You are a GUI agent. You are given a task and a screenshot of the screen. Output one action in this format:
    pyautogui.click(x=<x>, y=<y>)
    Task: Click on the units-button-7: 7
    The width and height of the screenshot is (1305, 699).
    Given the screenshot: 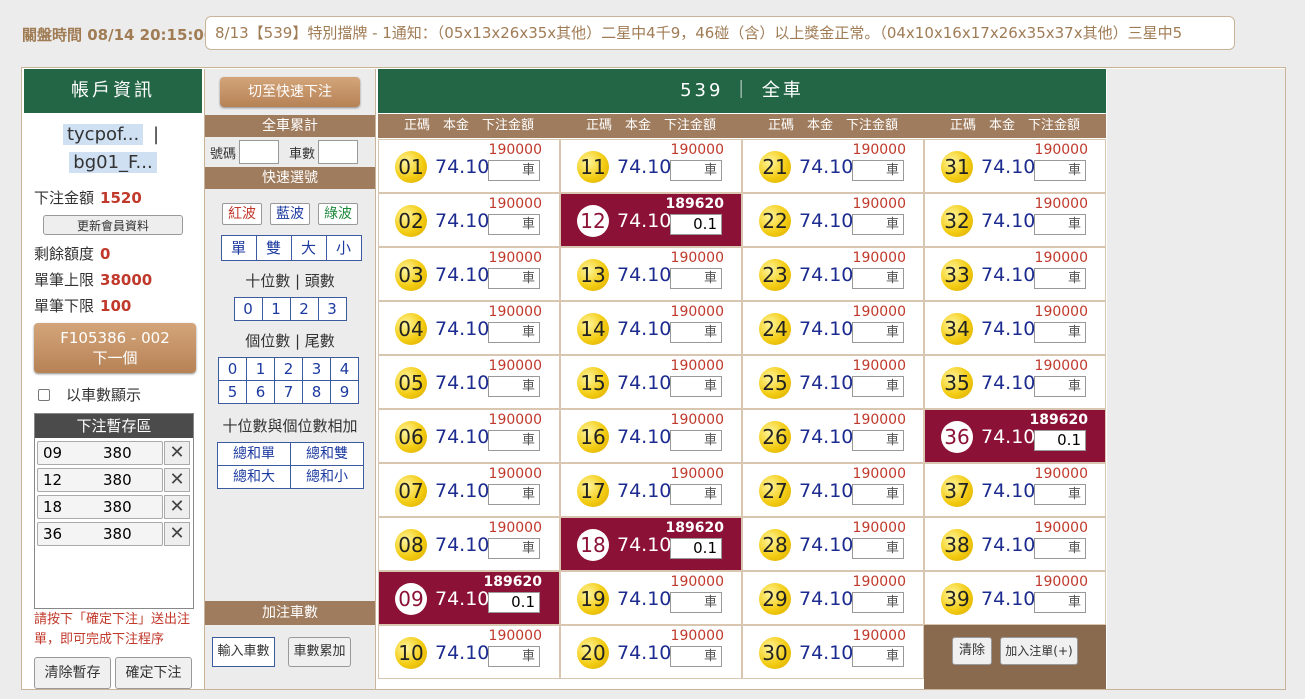 What is the action you would take?
    pyautogui.click(x=288, y=392)
    